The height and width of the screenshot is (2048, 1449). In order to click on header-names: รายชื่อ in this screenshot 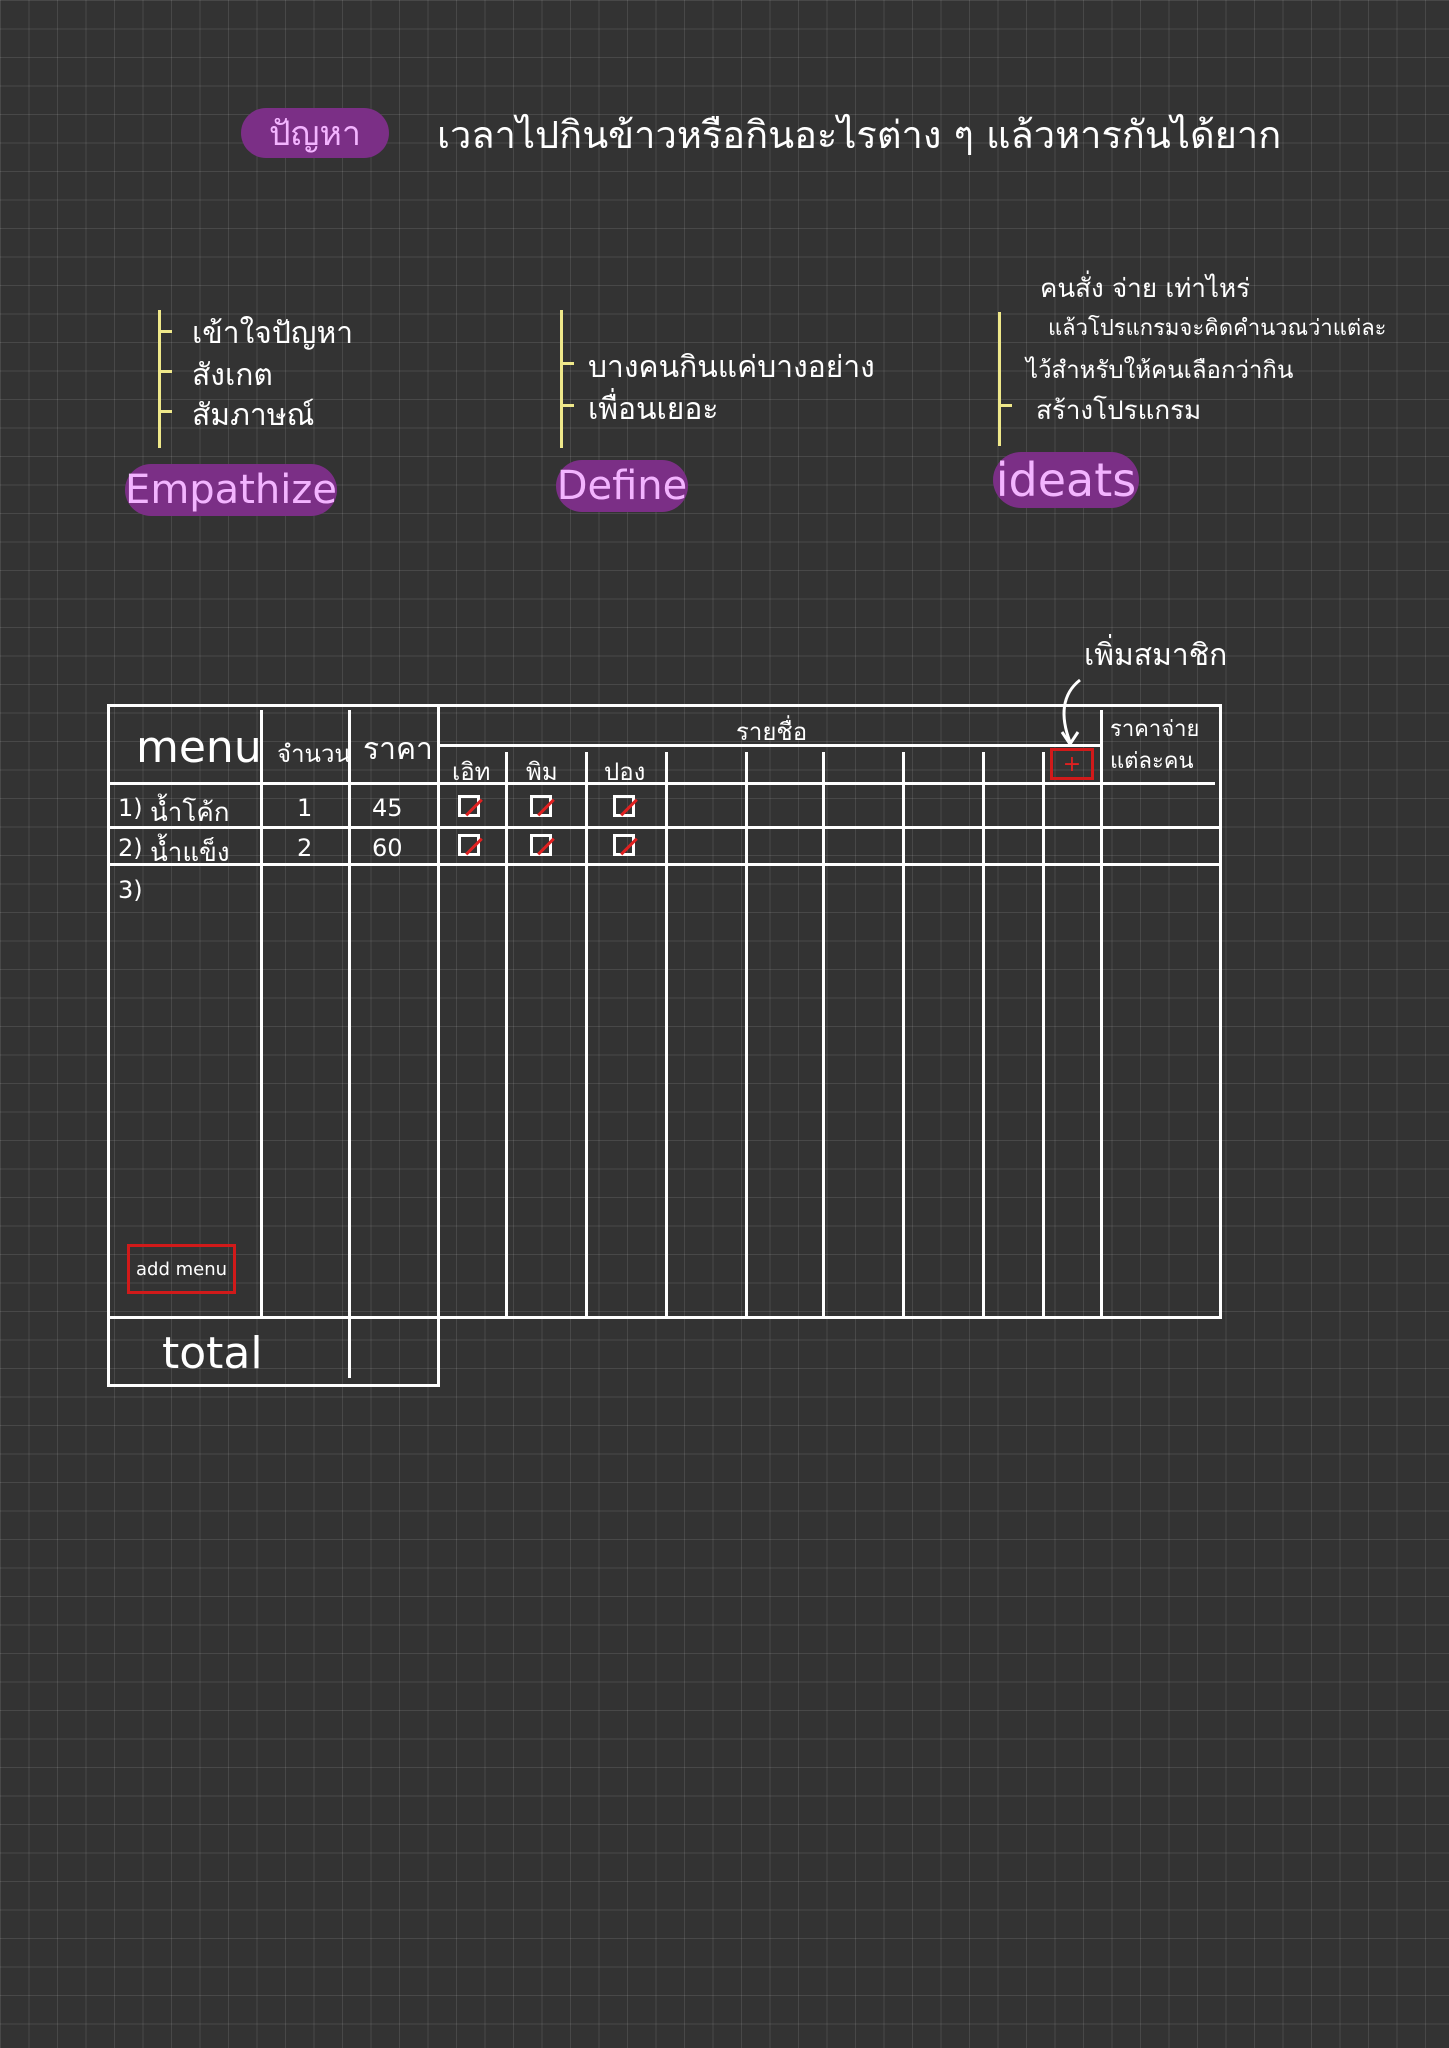, I will do `click(772, 732)`.